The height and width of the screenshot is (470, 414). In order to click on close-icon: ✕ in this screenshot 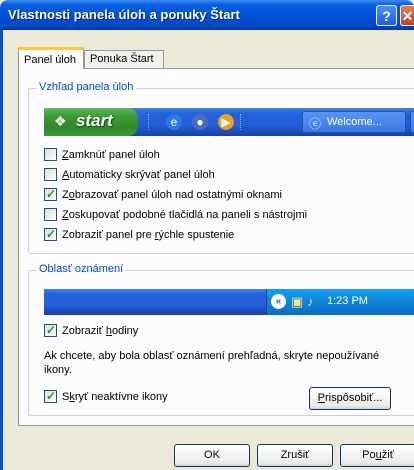, I will do `click(407, 15)`.